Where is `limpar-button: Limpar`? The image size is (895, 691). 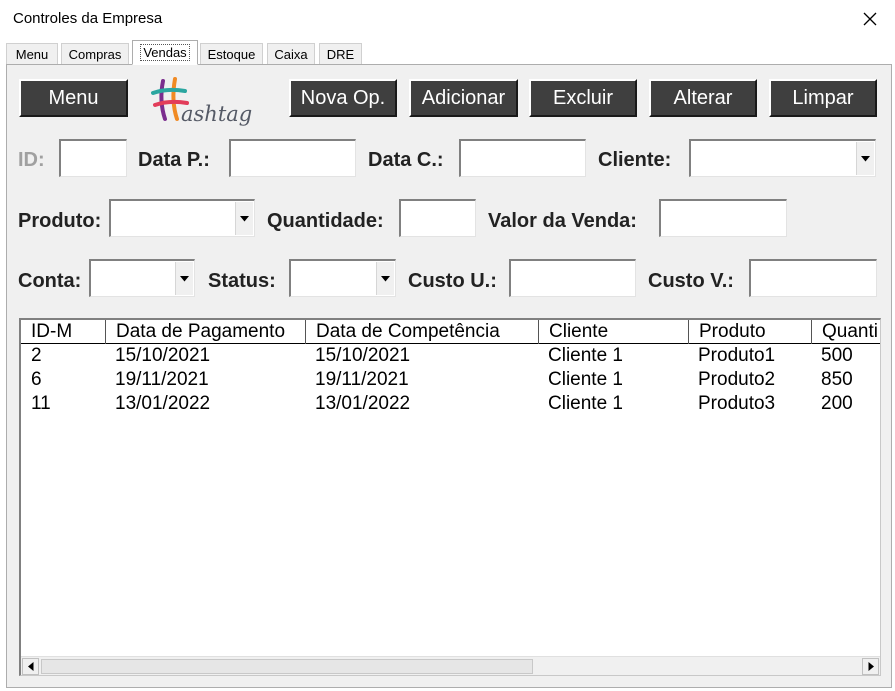
limpar-button: Limpar is located at coordinates (823, 98).